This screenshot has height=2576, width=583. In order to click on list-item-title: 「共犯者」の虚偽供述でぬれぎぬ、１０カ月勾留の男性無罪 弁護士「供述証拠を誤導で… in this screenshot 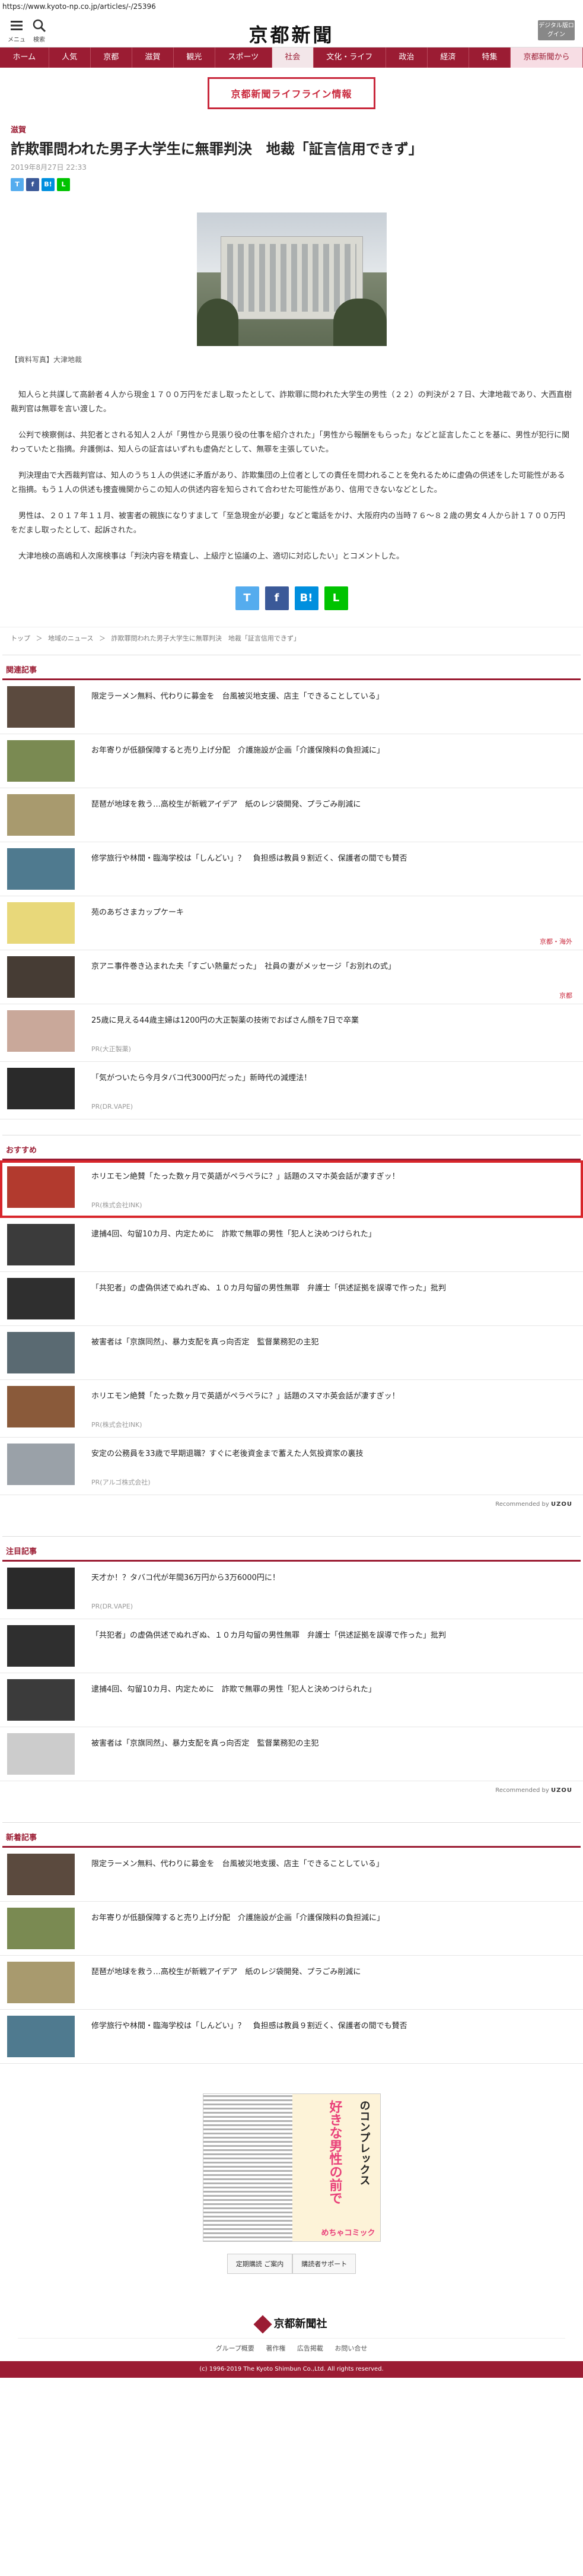, I will do `click(269, 1635)`.